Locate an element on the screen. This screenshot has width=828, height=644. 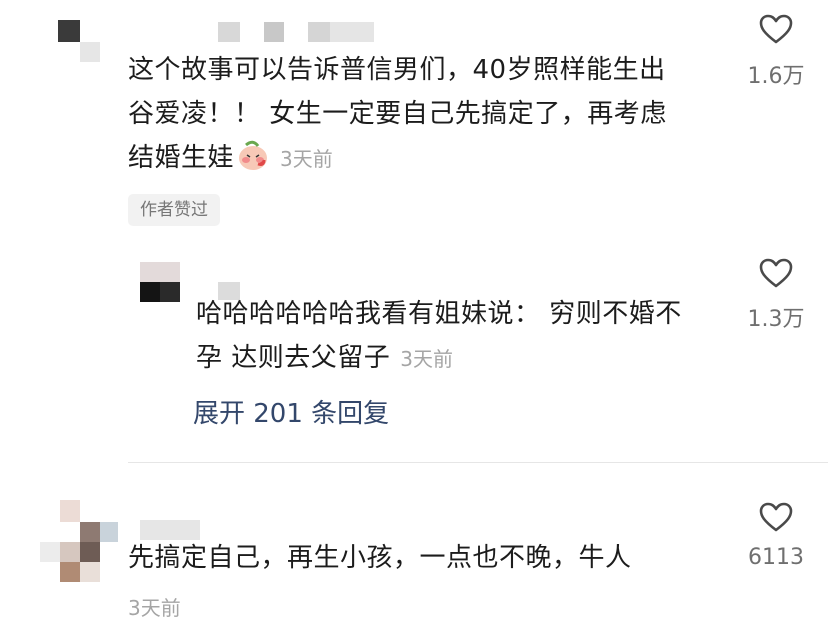
like-count: 1.3万 is located at coordinates (776, 319).